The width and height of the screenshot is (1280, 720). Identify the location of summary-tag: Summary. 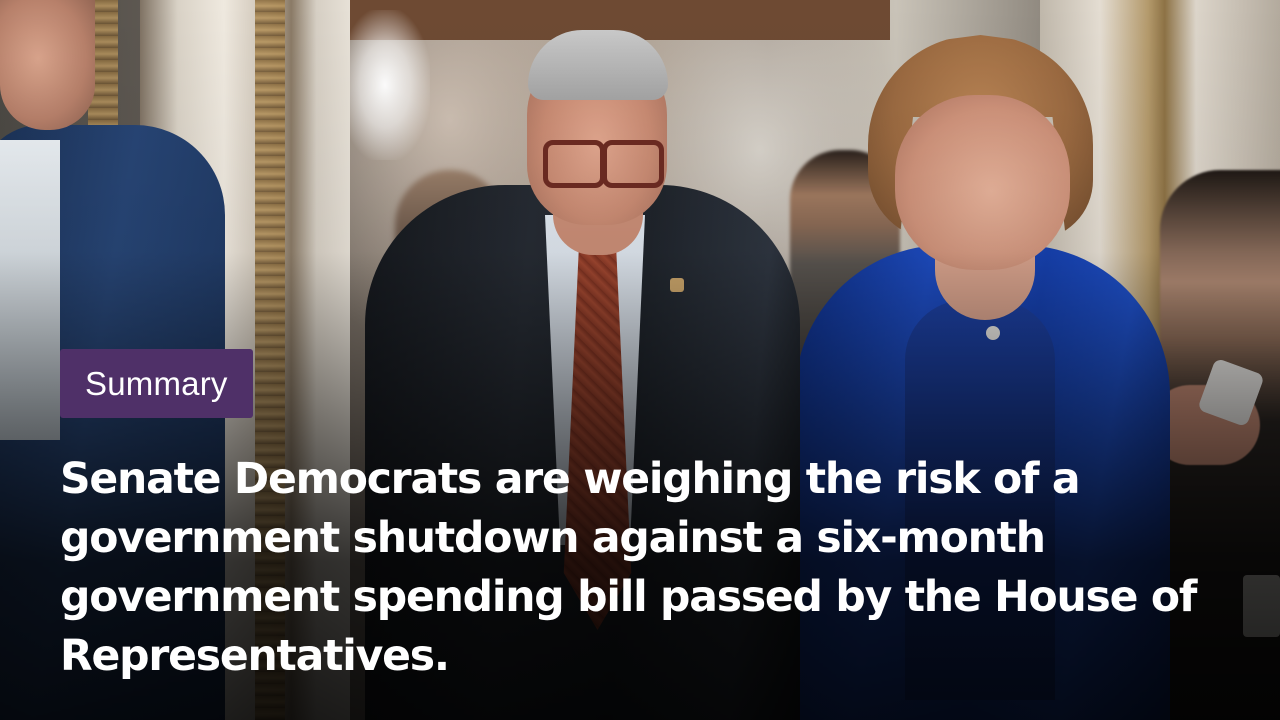
(156, 383).